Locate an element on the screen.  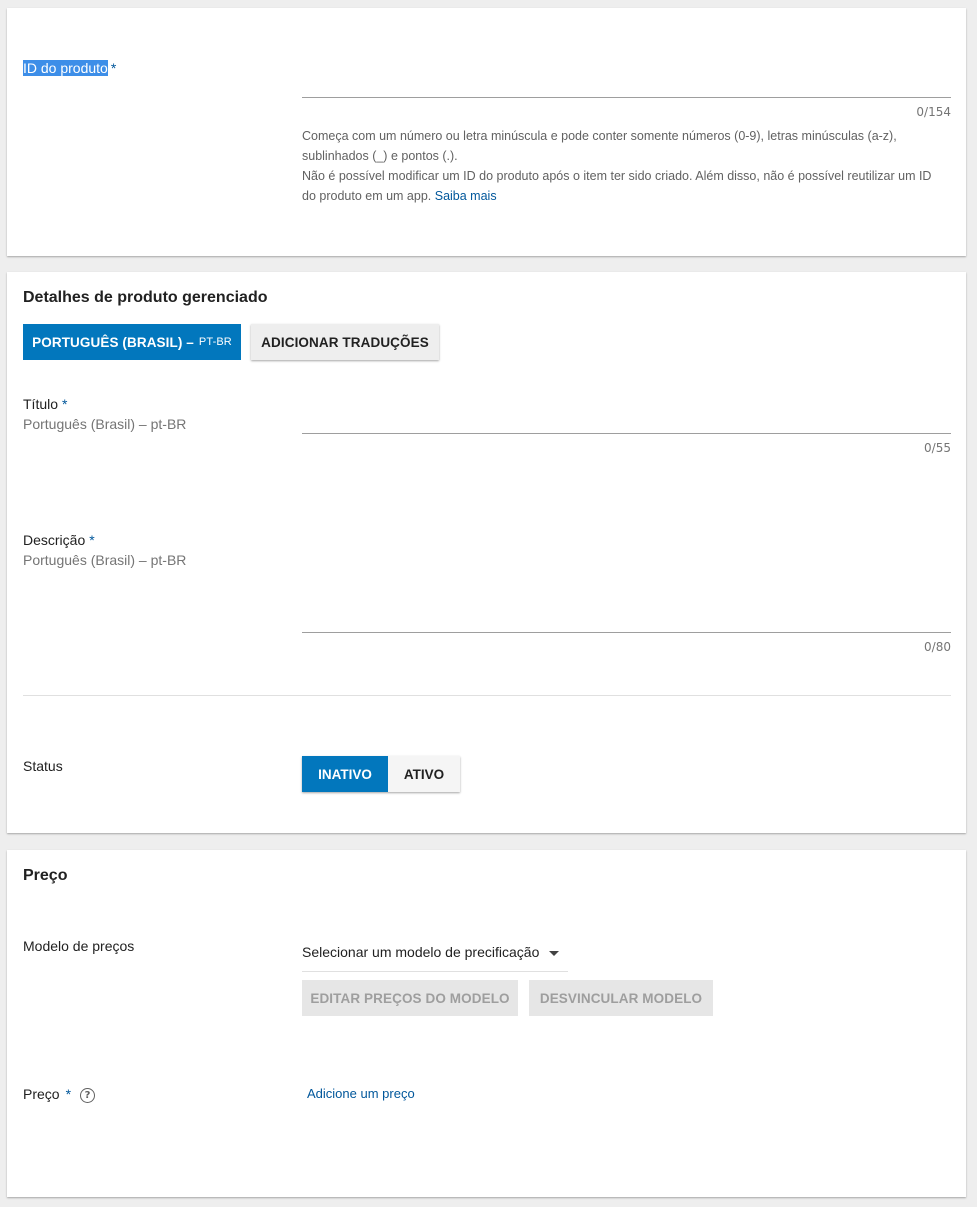
pricing-model-select-value: Selecionar um modelo de precificação is located at coordinates (421, 952).